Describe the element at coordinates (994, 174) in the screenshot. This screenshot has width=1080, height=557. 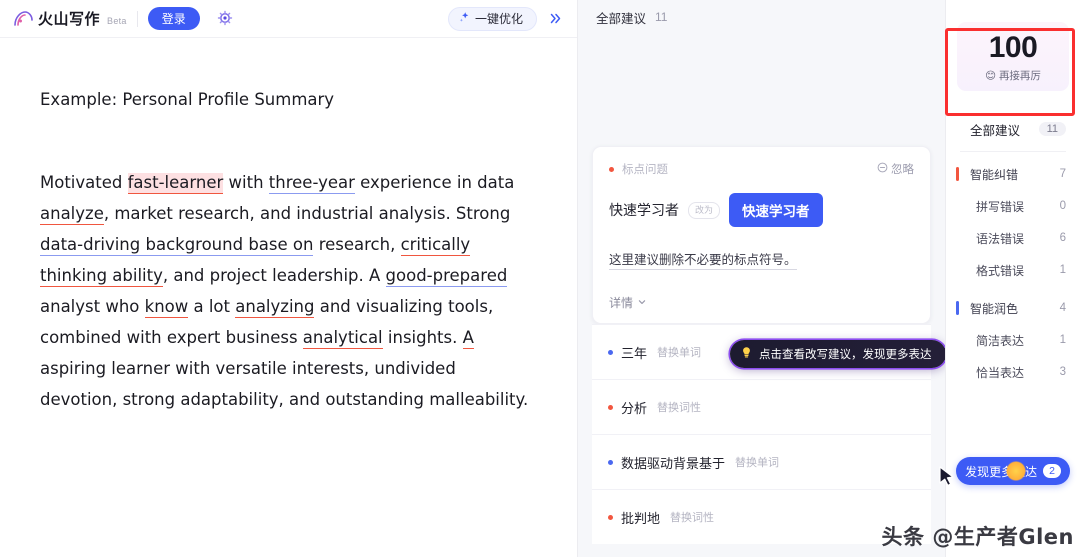
I see `sidebar-item-label: 智能纠错` at that location.